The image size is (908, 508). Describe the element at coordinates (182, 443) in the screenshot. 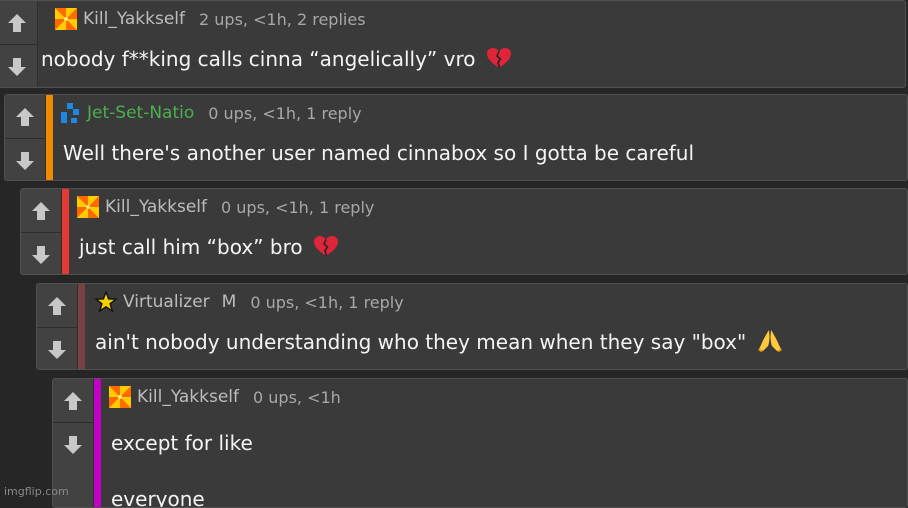

I see `comment-body-text: except for like` at that location.